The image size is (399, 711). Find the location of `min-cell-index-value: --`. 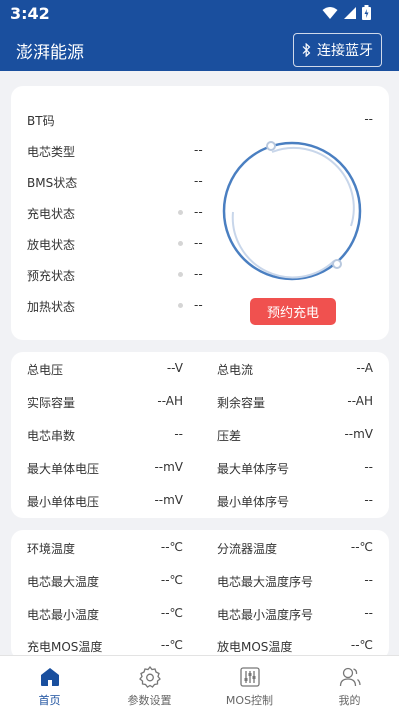

min-cell-index-value: -- is located at coordinates (368, 500).